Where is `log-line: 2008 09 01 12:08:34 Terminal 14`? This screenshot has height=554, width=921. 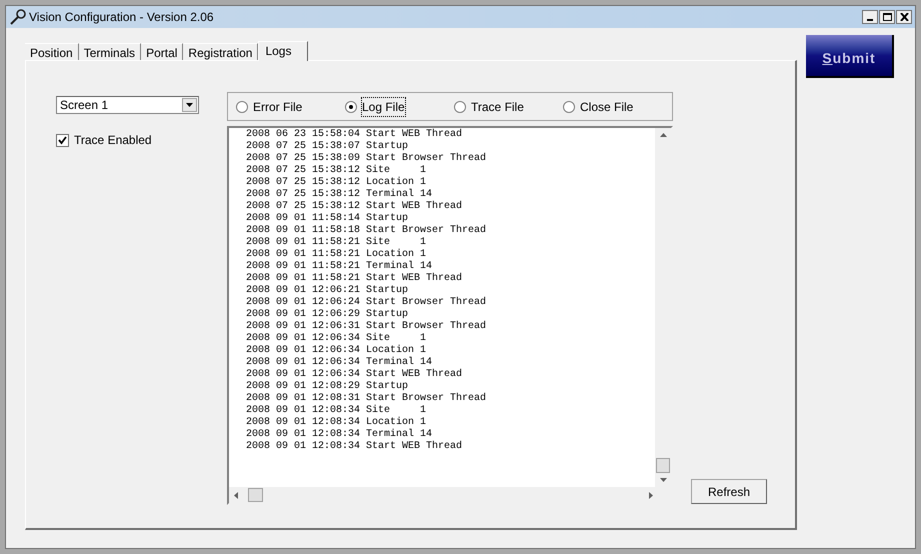
log-line: 2008 09 01 12:08:34 Terminal 14 is located at coordinates (339, 434).